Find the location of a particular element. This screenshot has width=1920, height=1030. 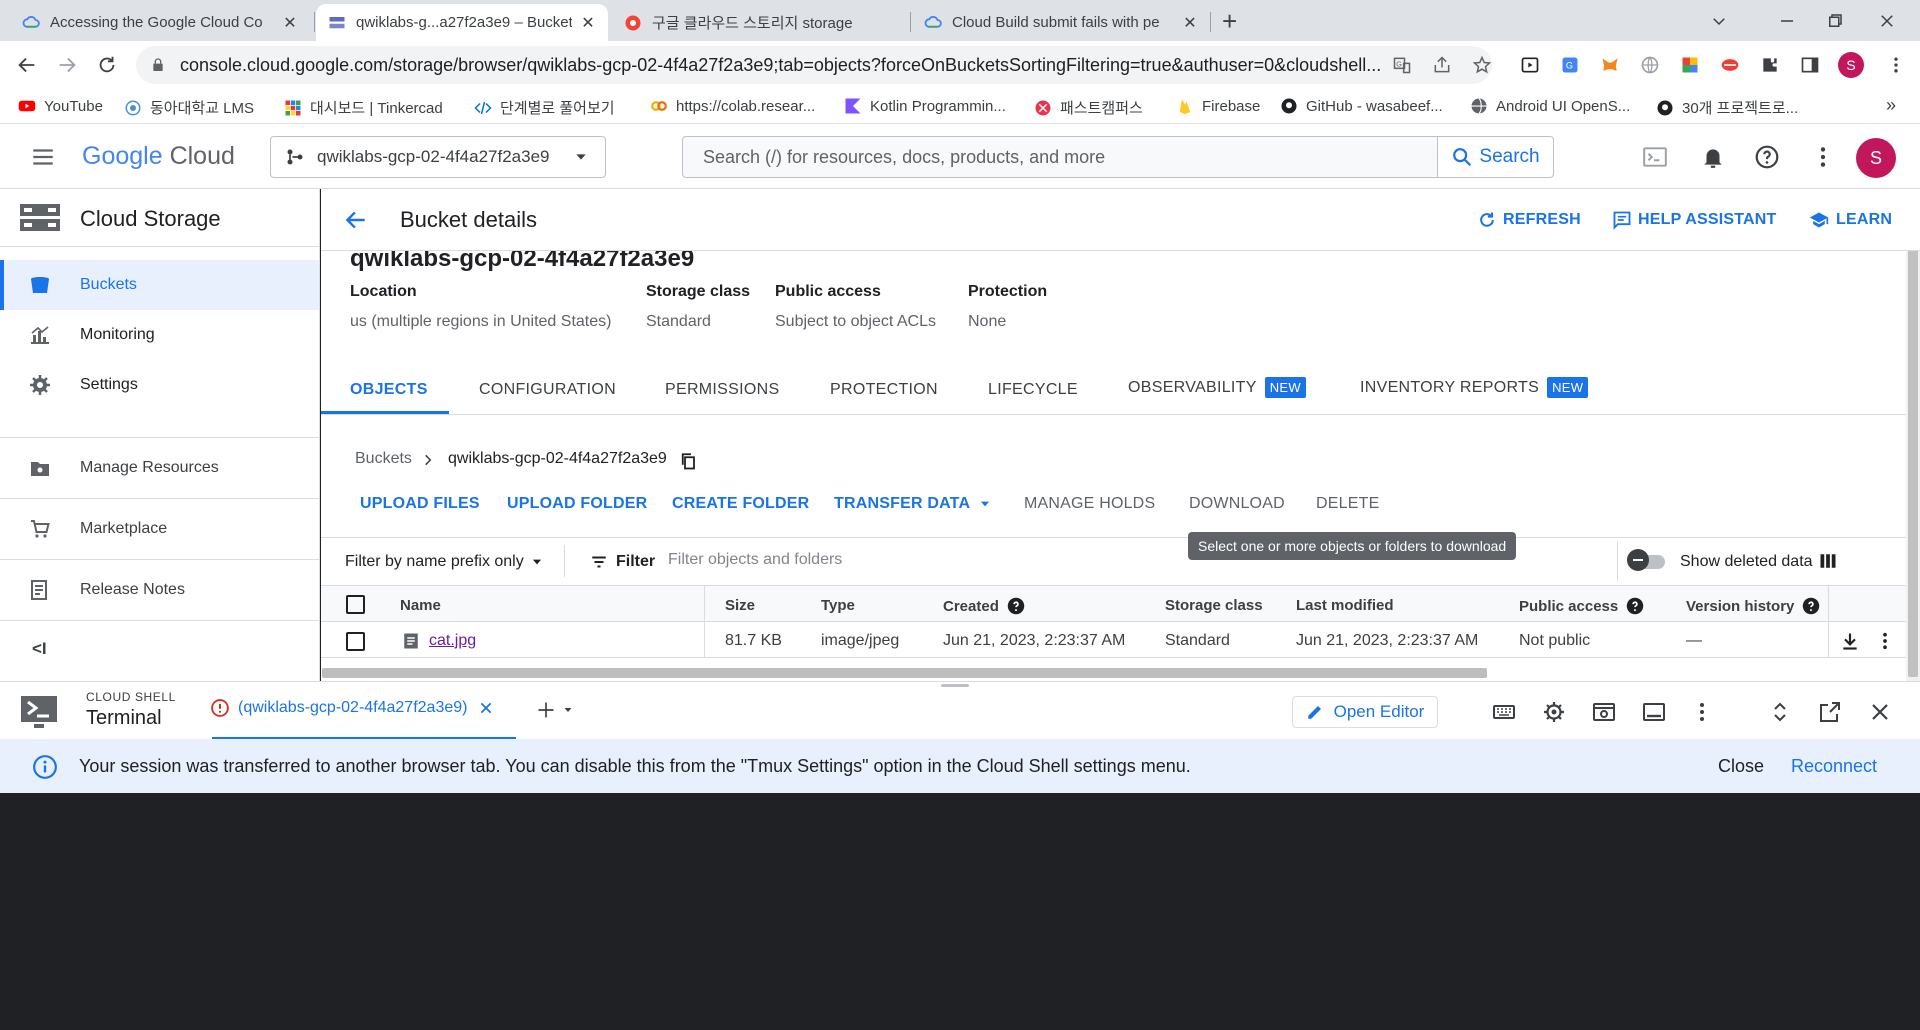

bookmark-firebase: Firebase is located at coordinates (1218, 106).